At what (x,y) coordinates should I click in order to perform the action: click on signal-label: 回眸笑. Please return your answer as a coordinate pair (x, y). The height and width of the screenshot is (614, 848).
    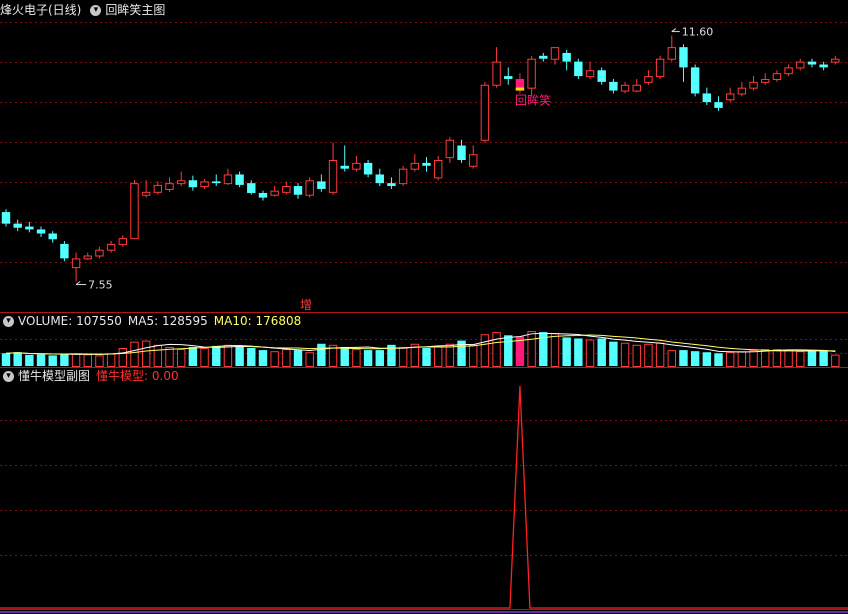
    Looking at the image, I should click on (533, 100).